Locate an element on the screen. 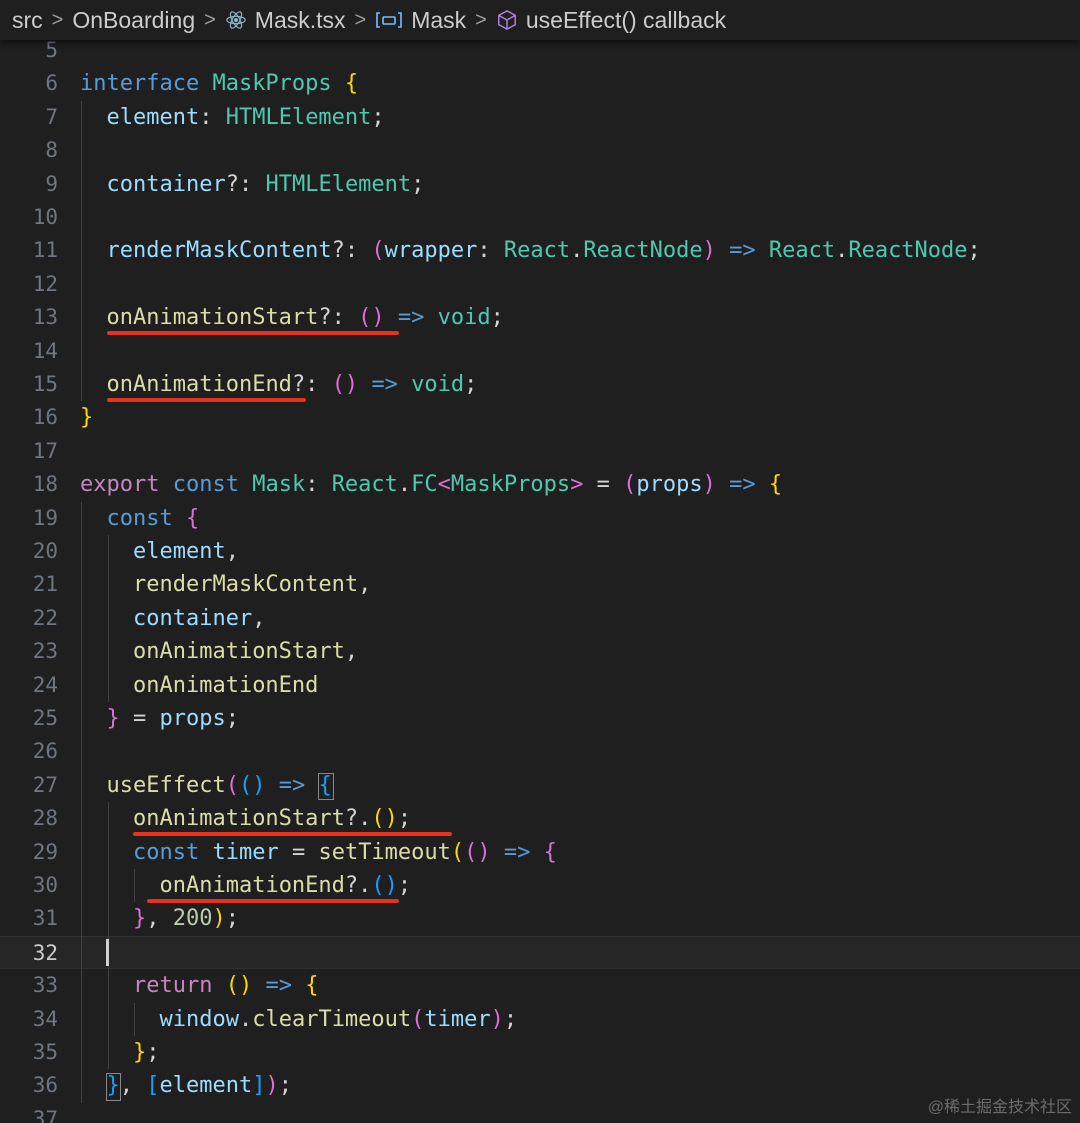 The width and height of the screenshot is (1080, 1123). chevron-right-icon: > is located at coordinates (210, 19).